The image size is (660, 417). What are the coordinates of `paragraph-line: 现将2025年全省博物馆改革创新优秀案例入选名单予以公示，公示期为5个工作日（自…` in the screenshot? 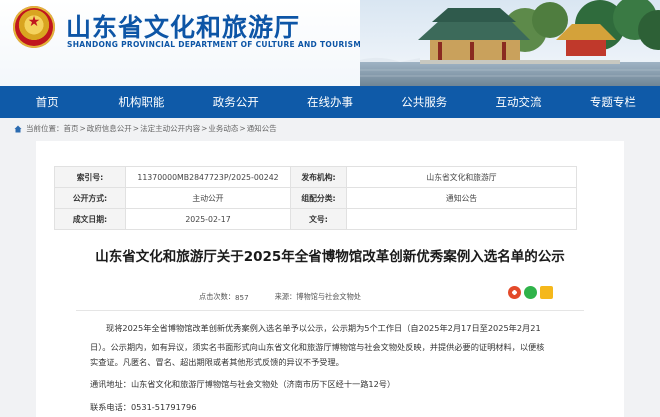 It's located at (323, 328).